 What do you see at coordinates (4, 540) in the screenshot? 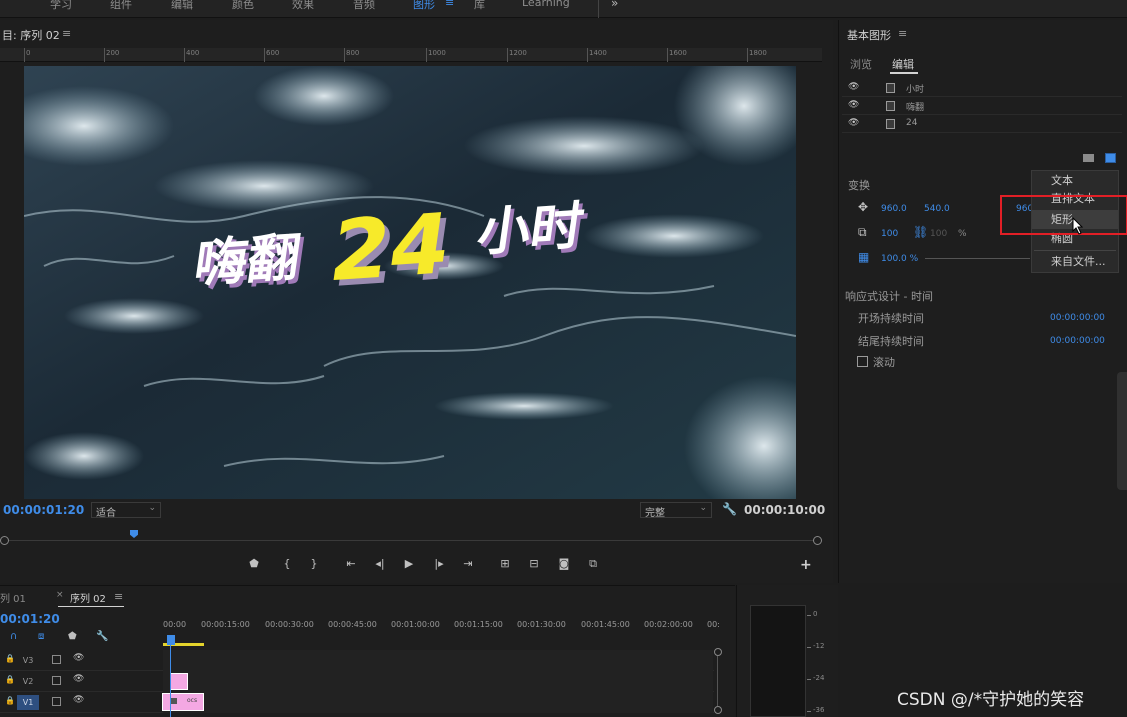
I see `scrubber-start-handle` at bounding box center [4, 540].